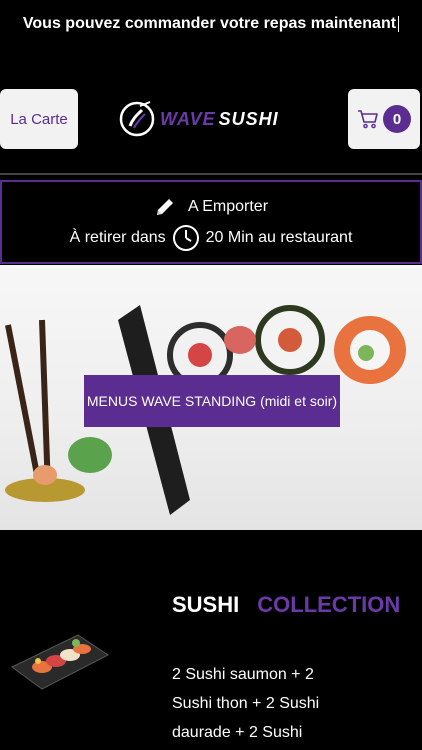 The image size is (422, 750). I want to click on divider, so click(211, 174).